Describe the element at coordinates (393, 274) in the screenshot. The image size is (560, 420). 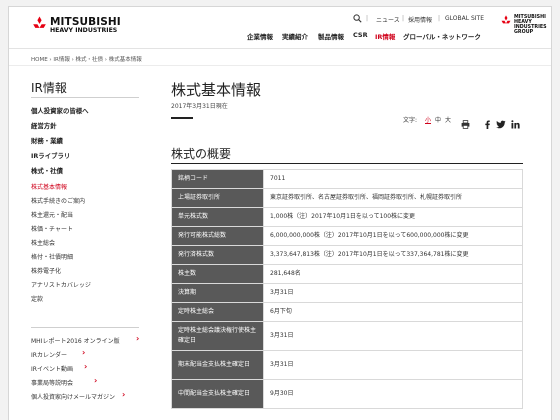
I see `table-value: 281,648名` at that location.